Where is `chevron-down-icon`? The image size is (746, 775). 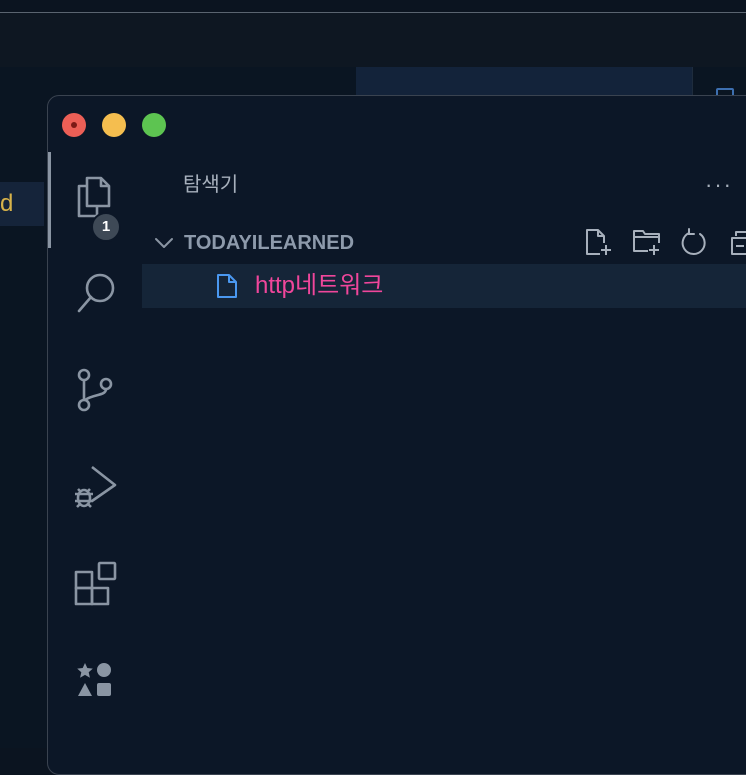
chevron-down-icon is located at coordinates (164, 243).